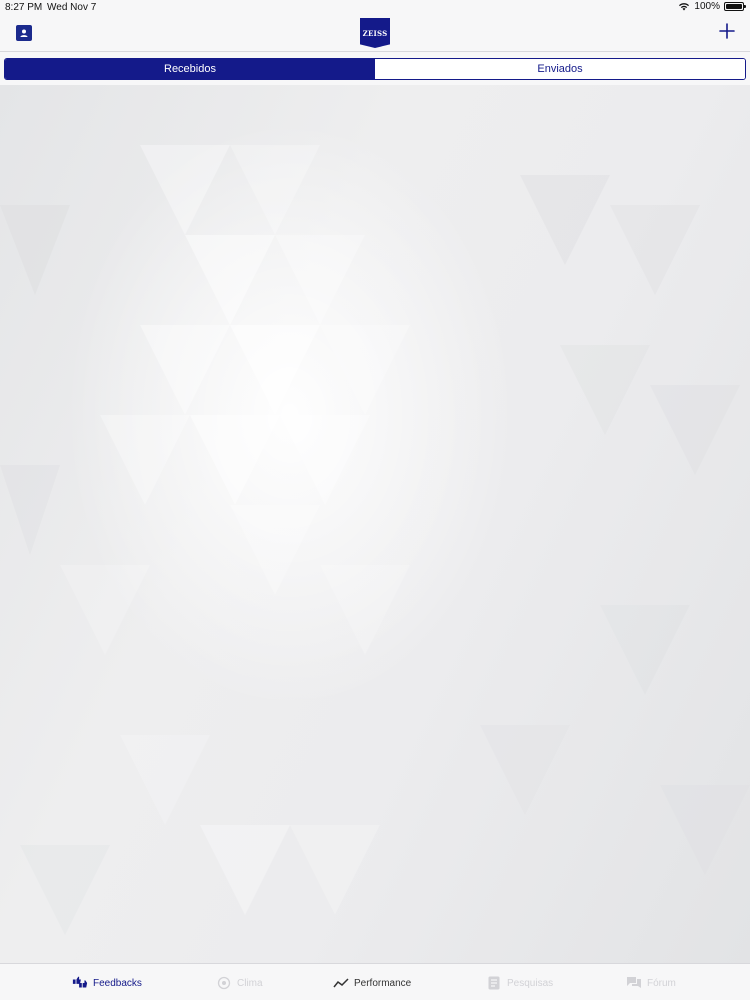 The image size is (750, 1000). I want to click on tab-forum-label: Fórum, so click(661, 983).